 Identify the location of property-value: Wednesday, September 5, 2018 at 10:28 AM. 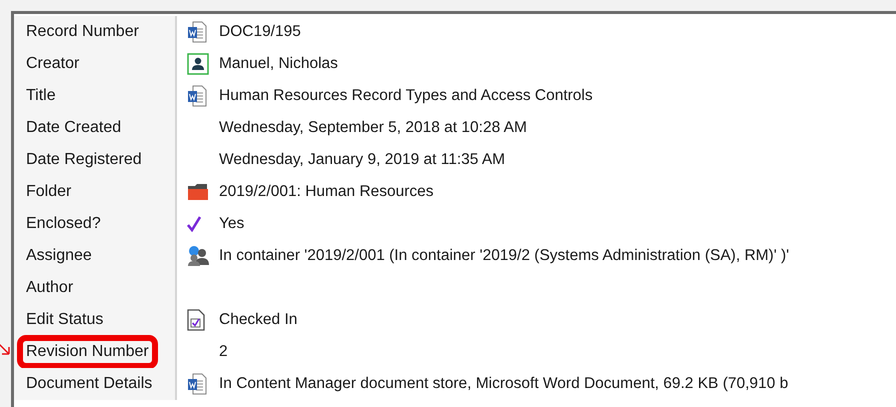
(373, 128).